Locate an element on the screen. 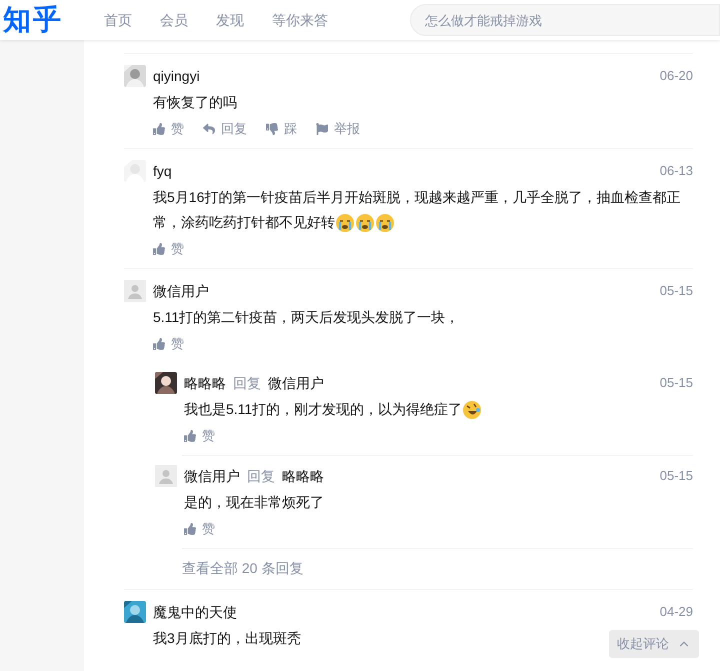  logo: 知乎 is located at coordinates (38, 20).